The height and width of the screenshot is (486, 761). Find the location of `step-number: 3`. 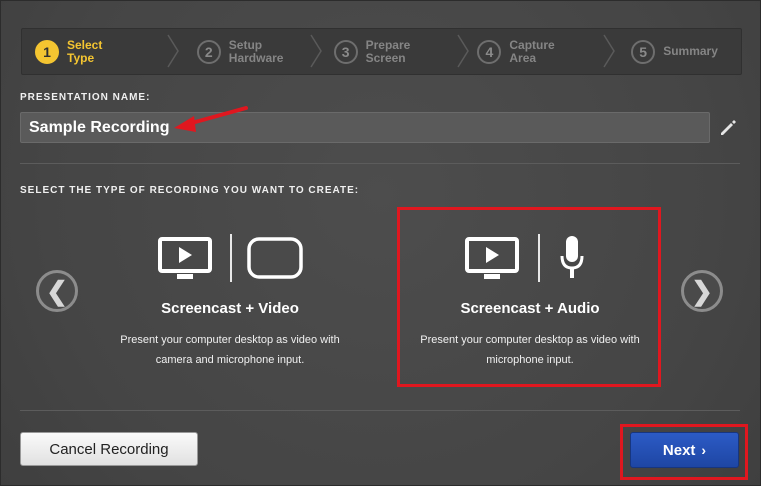

step-number: 3 is located at coordinates (345, 51).